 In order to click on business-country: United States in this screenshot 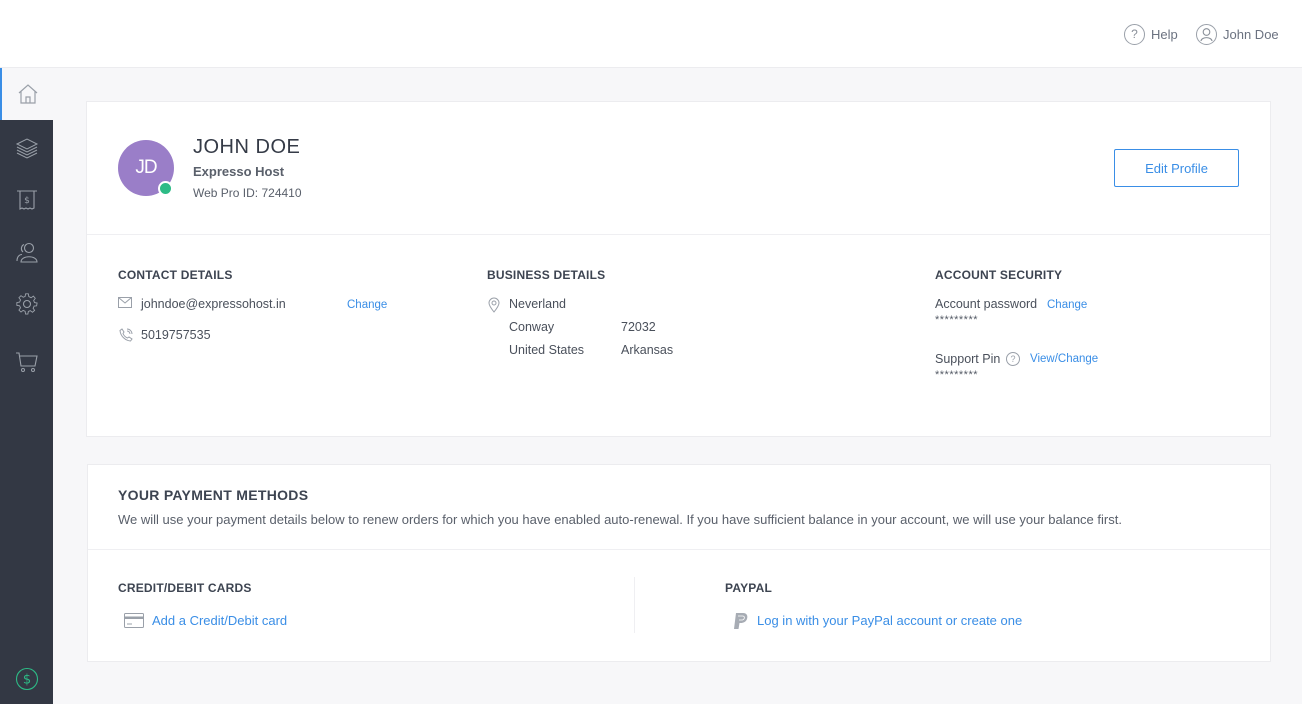, I will do `click(547, 350)`.